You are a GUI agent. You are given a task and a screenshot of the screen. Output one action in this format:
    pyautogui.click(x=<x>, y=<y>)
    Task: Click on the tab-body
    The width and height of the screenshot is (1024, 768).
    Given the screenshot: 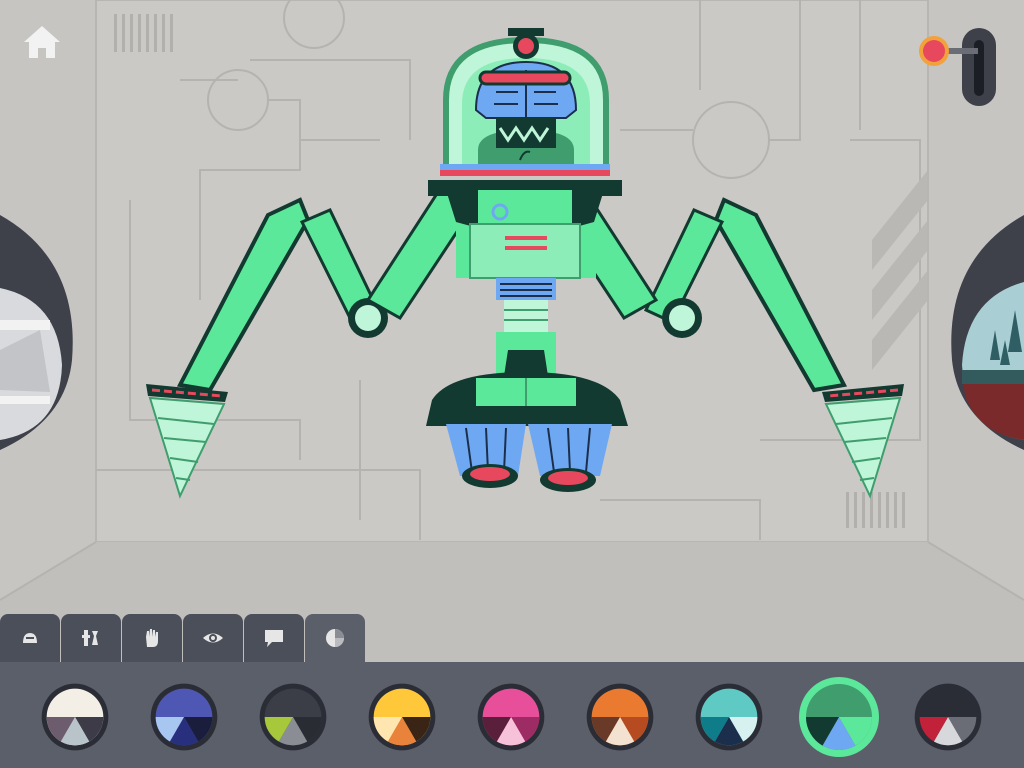 What is the action you would take?
    pyautogui.click(x=30, y=638)
    